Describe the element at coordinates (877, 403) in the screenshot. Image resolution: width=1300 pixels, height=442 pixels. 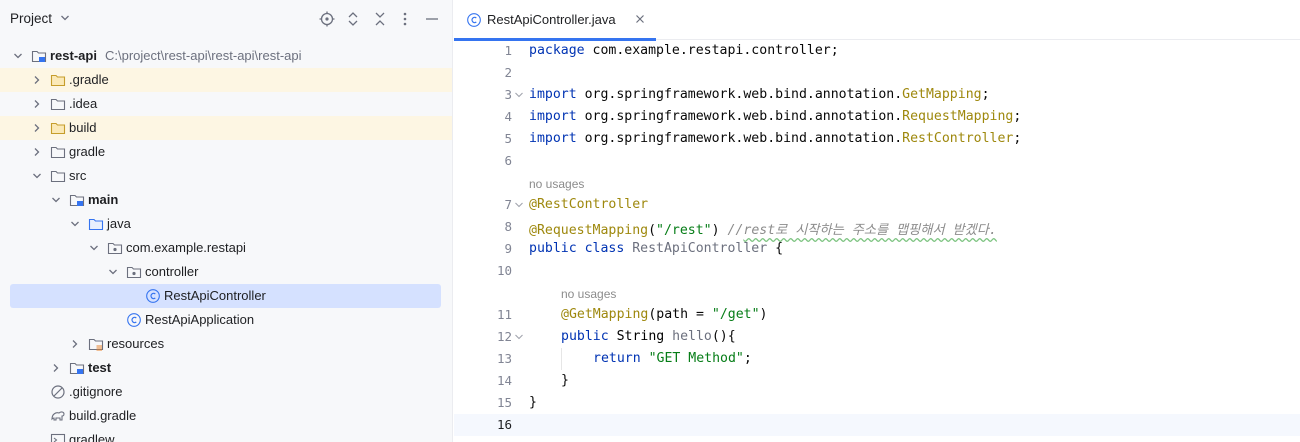
I see `code-line: 15 }` at that location.